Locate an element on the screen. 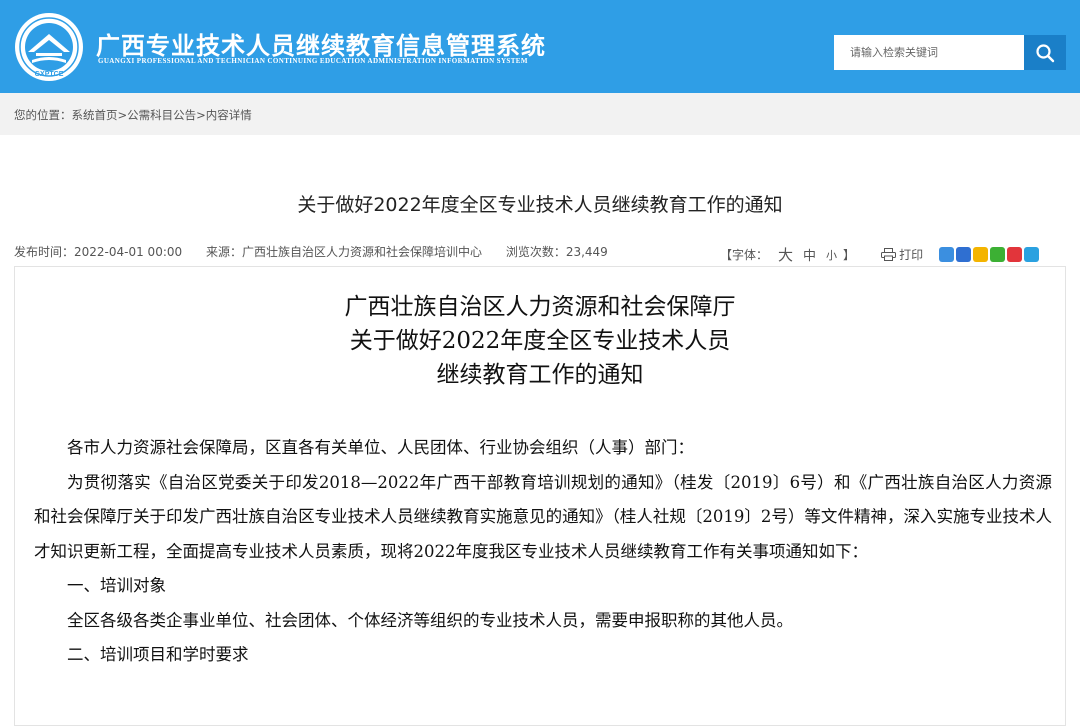 This screenshot has width=1080, height=726. article-title: 关于做好2022年度全区专业技术人员继续教育工作的通知 is located at coordinates (540, 205).